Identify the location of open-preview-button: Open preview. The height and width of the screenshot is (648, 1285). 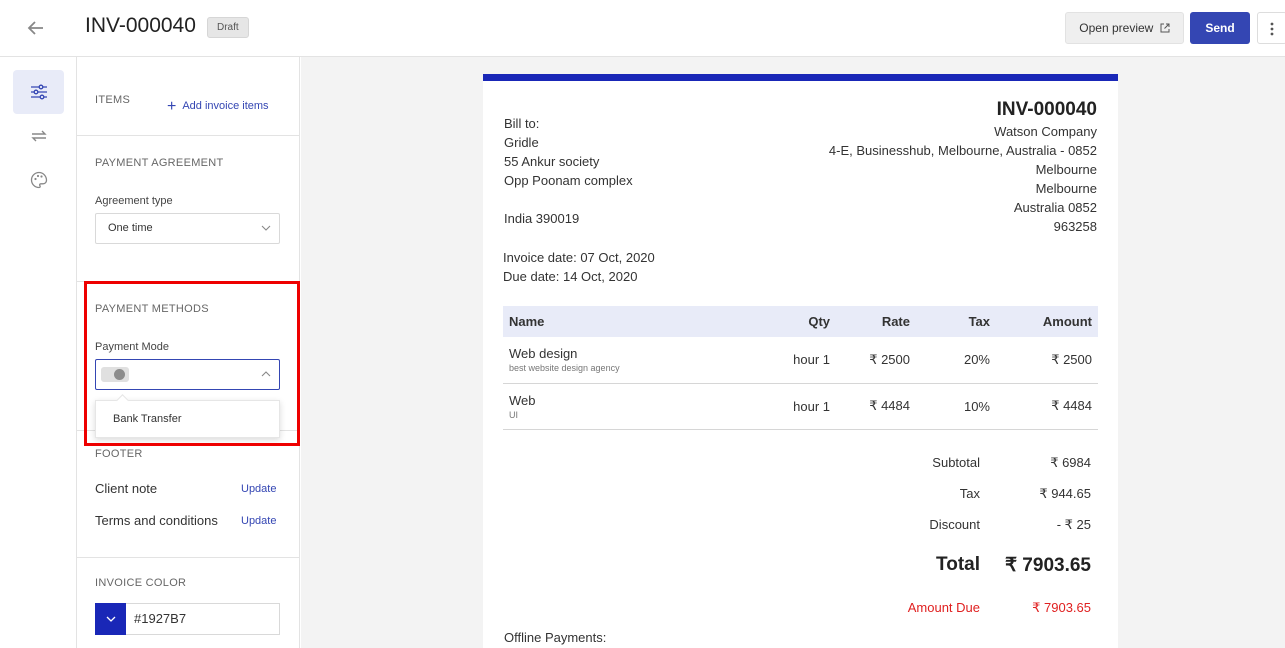
(1124, 28).